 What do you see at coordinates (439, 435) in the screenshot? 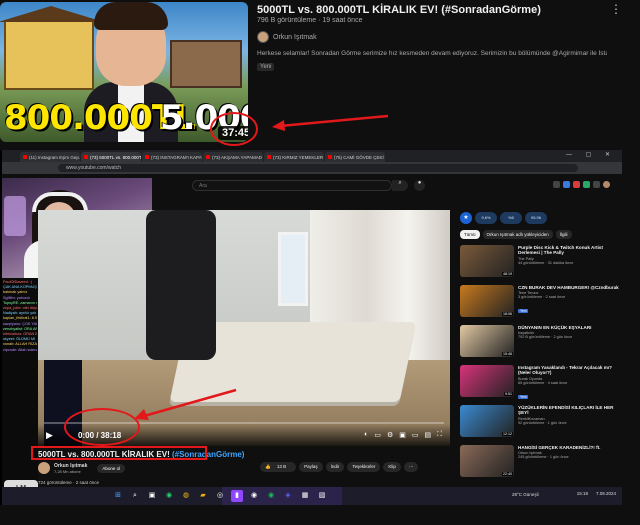
I see `fullscreen-icon: ⛶` at bounding box center [439, 435].